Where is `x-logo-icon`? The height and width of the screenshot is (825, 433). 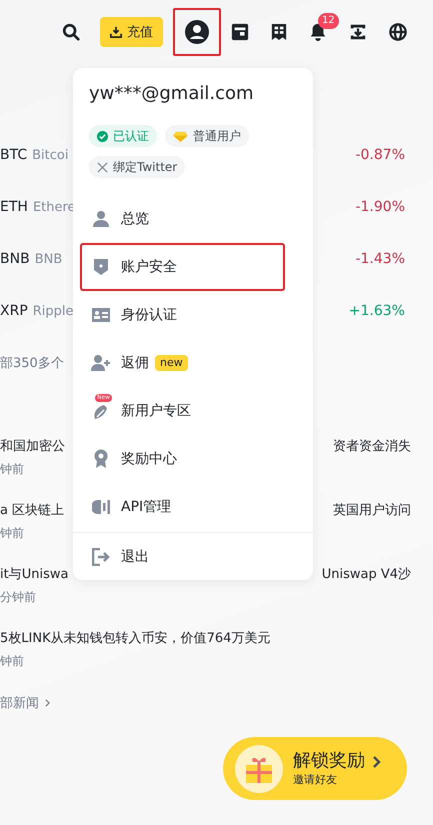
x-logo-icon is located at coordinates (102, 167).